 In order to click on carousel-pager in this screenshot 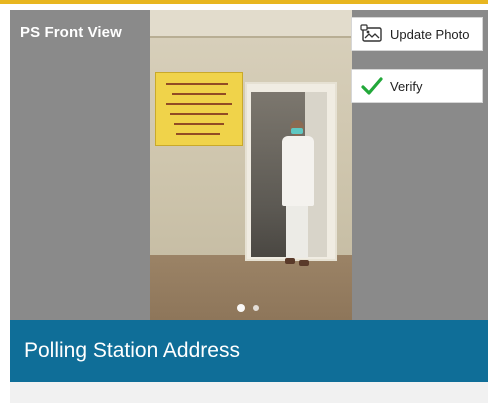, I will do `click(248, 308)`.